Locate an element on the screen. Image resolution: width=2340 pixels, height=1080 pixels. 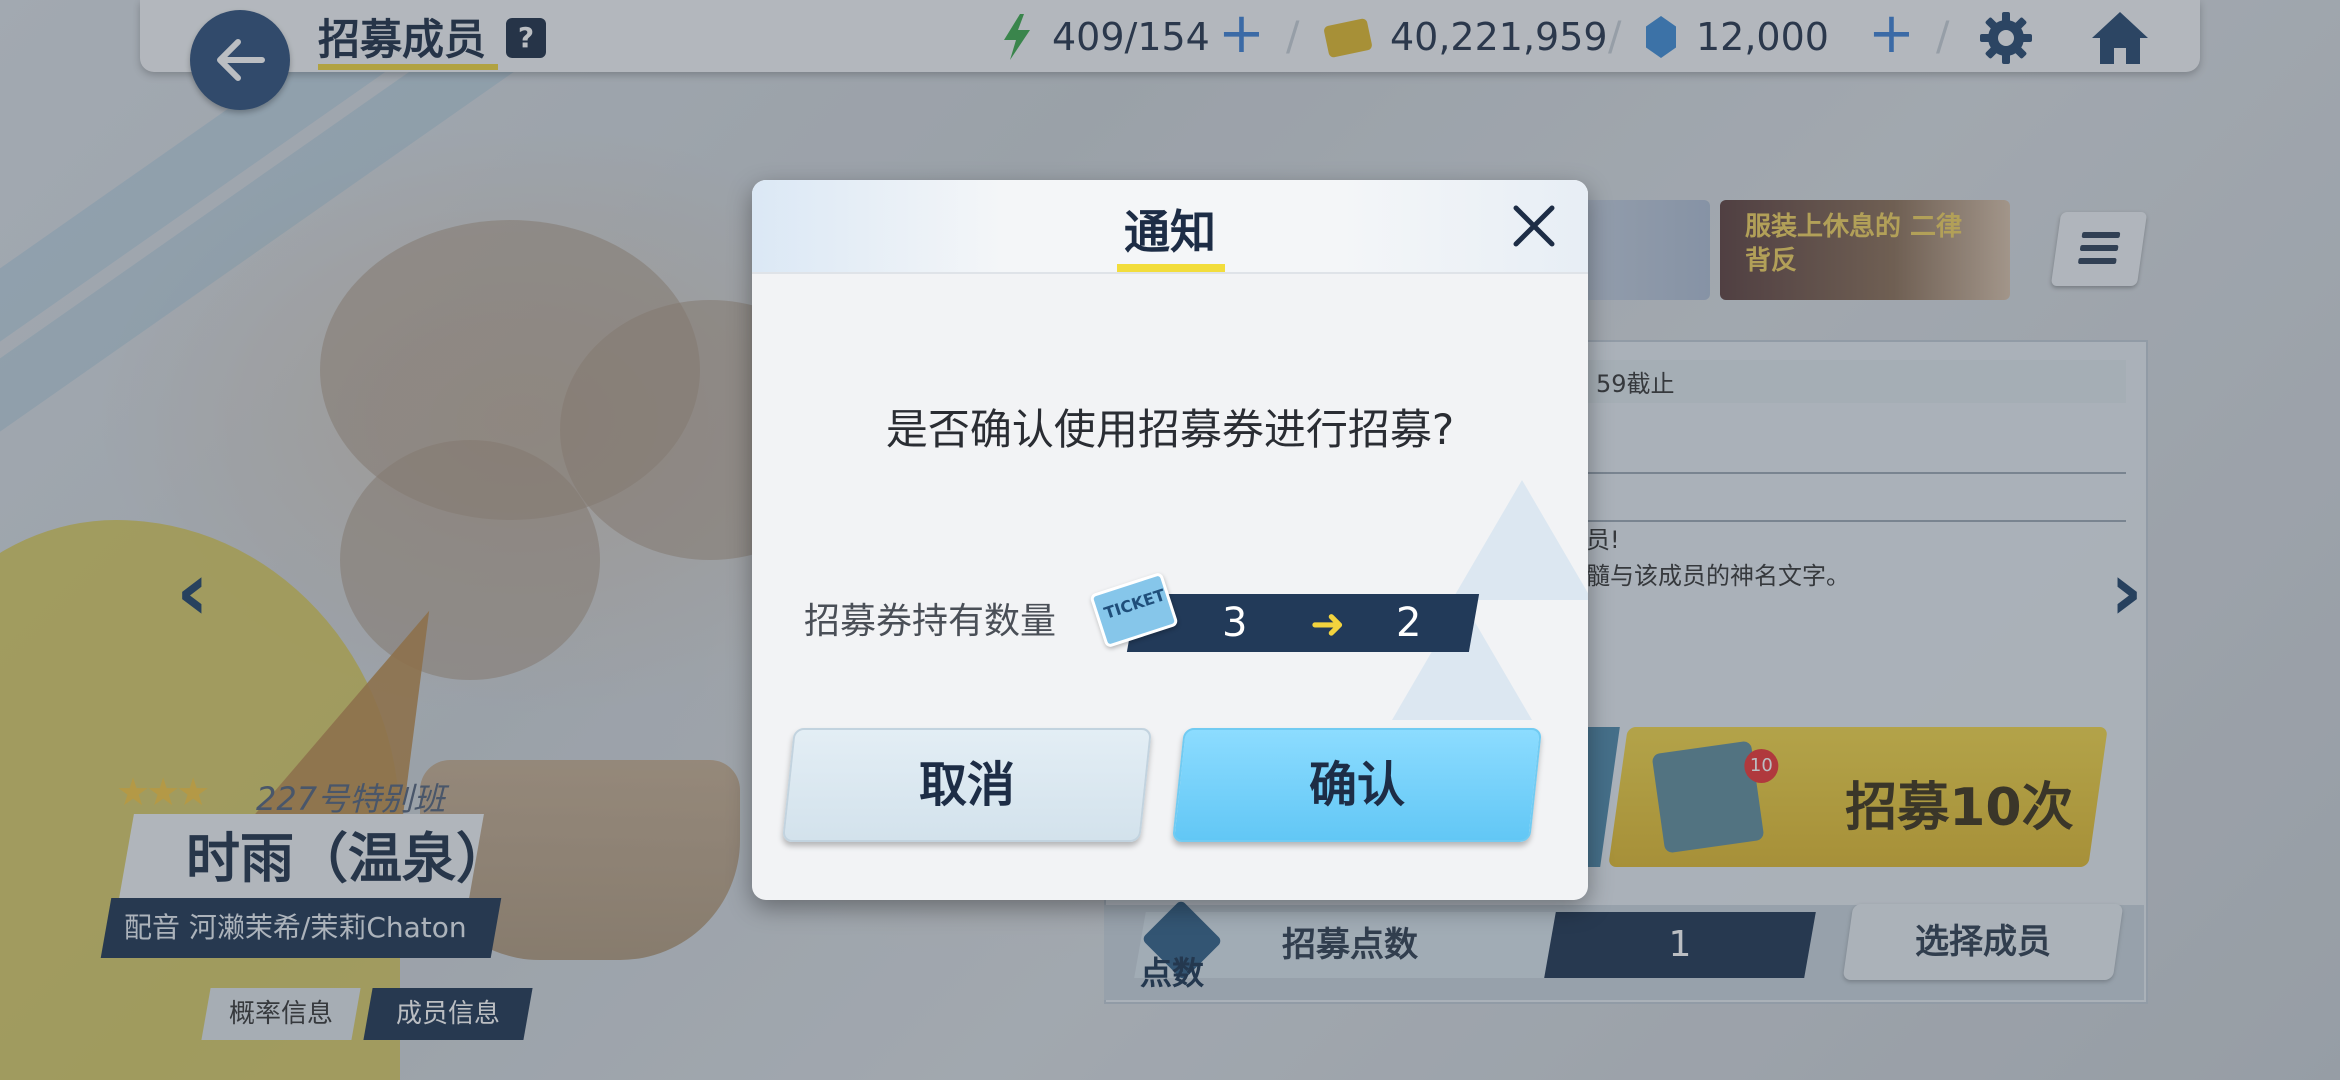
dialog-title: 通知 is located at coordinates (1170, 232).